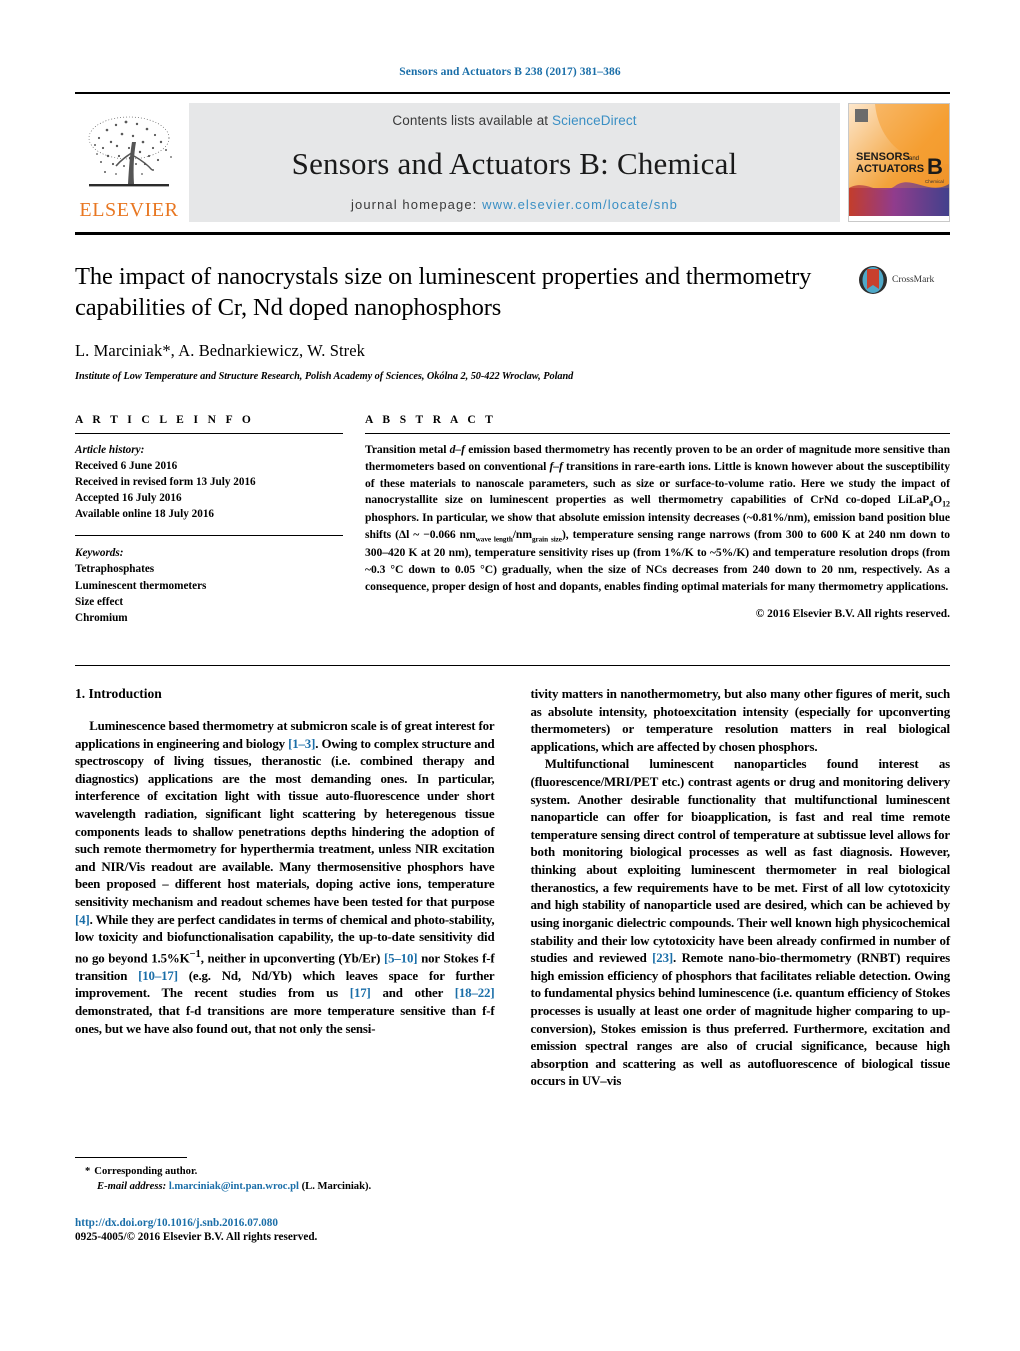 The image size is (1020, 1351). Describe the element at coordinates (115, 569) in the screenshot. I see `keyword-item: Tetraphosphates` at that location.